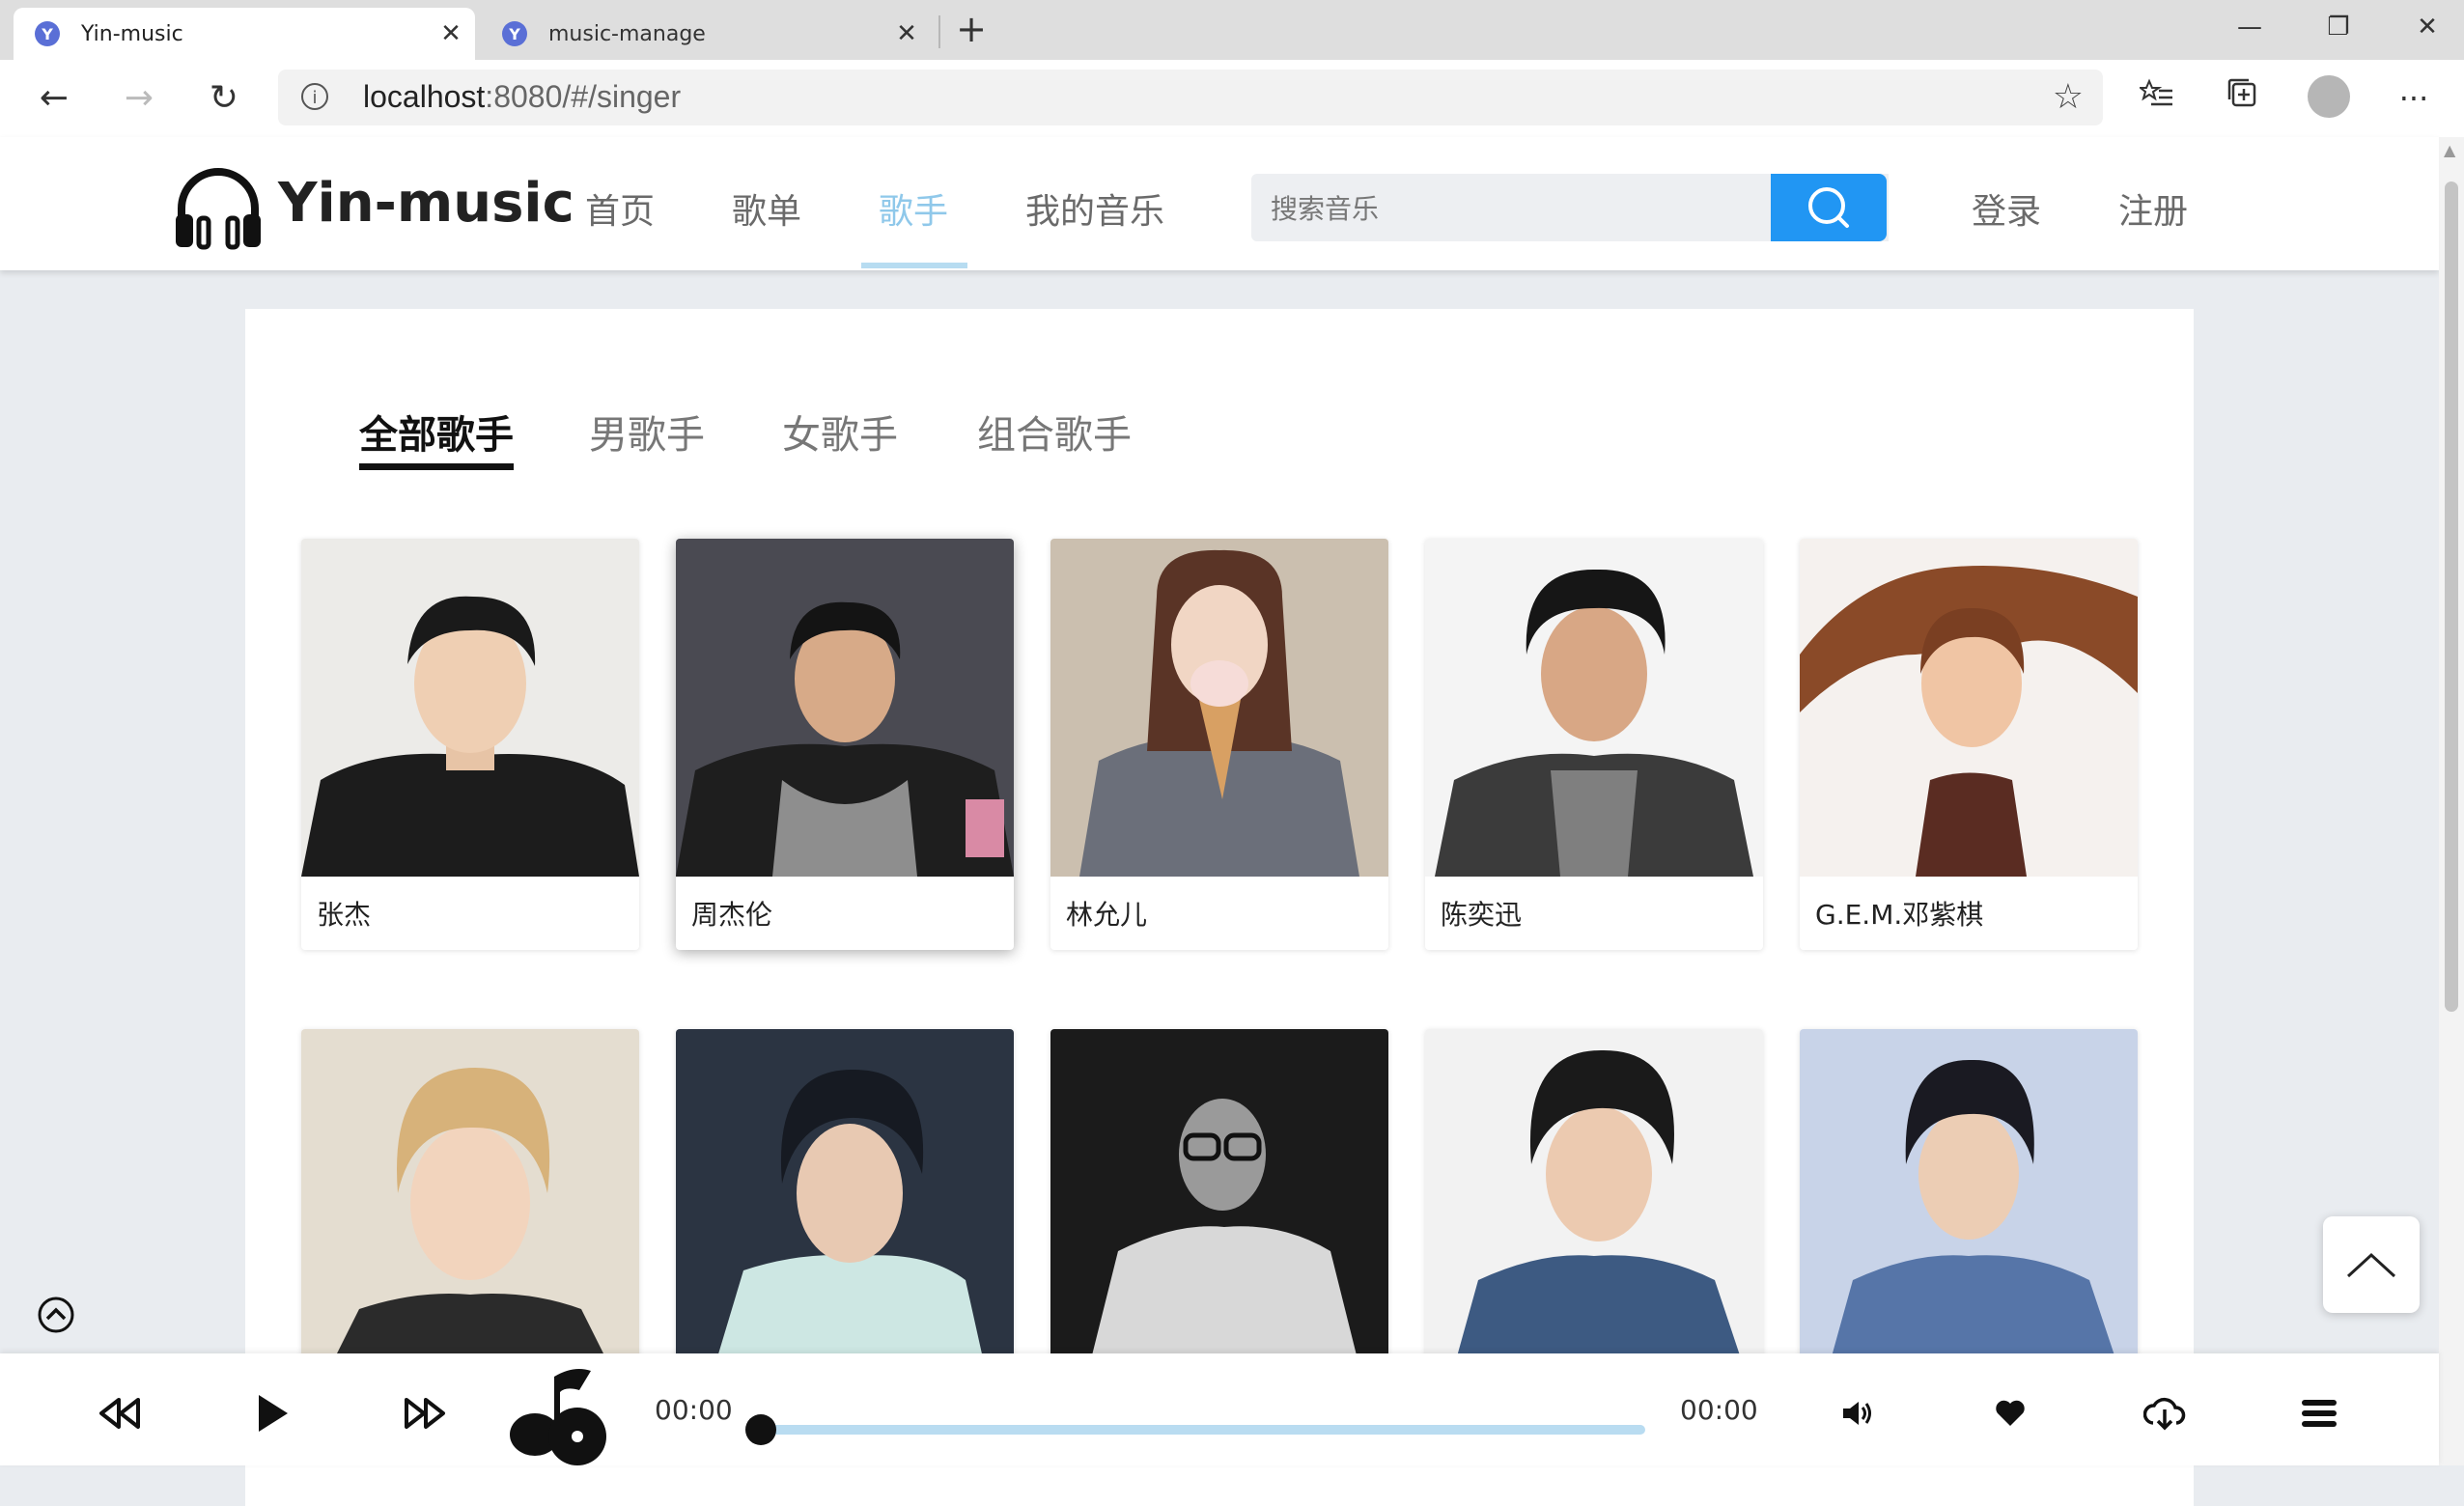  What do you see at coordinates (2450, 150) in the screenshot?
I see `scroll-up-arrow-icon: ▲` at bounding box center [2450, 150].